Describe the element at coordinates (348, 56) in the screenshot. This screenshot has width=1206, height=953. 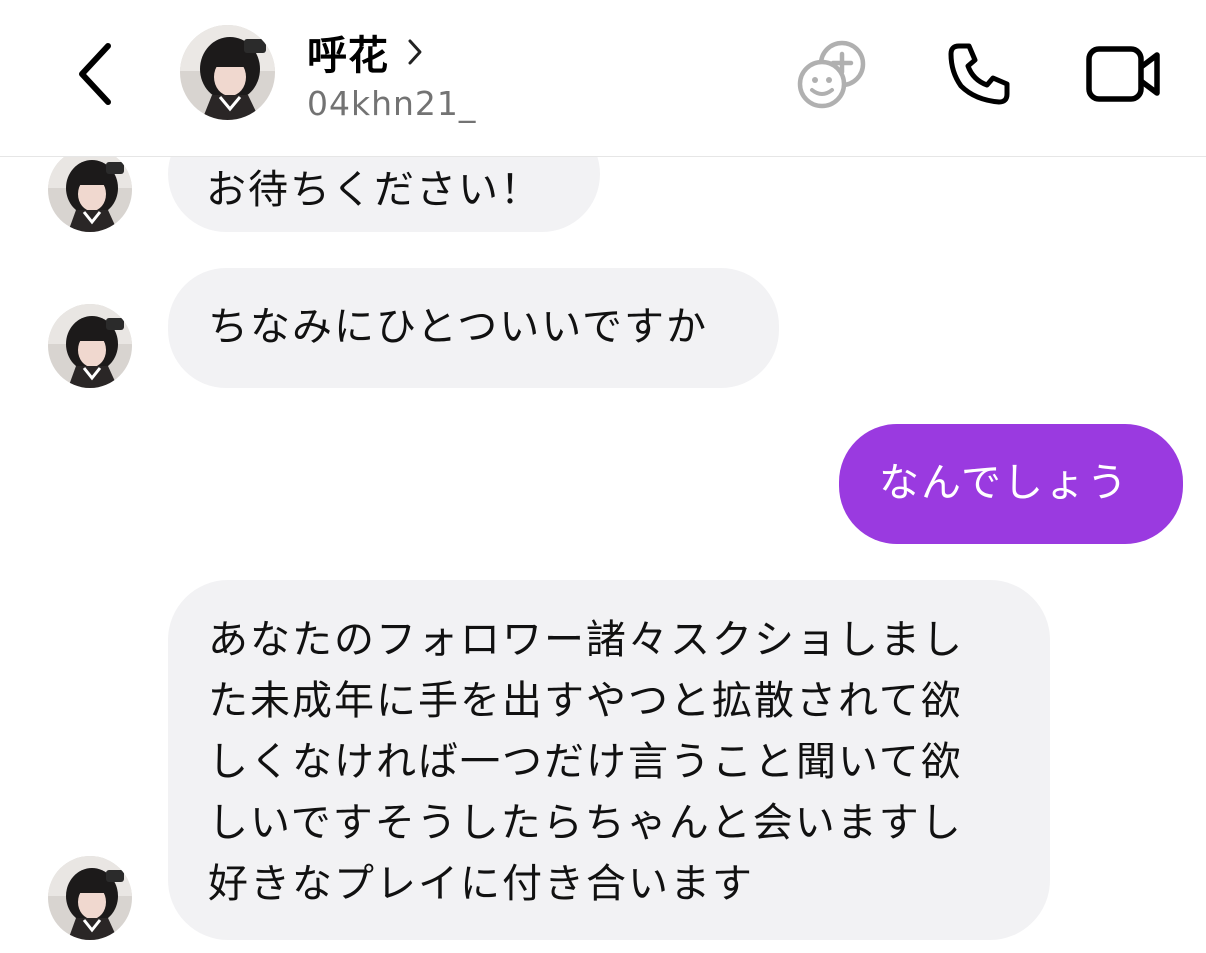
I see `contact-name: 呼花` at that location.